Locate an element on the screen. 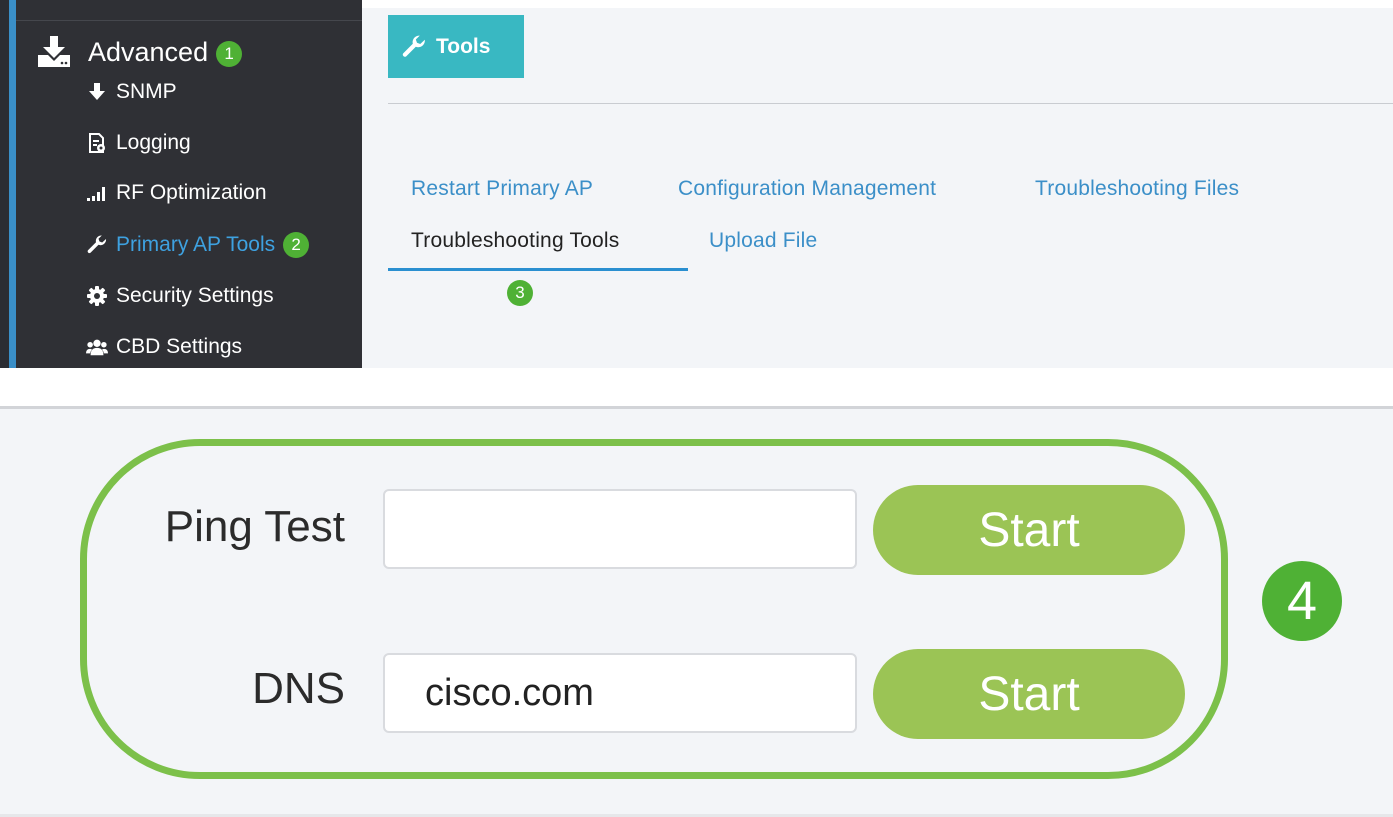 This screenshot has height=817, width=1393. sidebar-item-rf-optimization: RF Optimization is located at coordinates (176, 193).